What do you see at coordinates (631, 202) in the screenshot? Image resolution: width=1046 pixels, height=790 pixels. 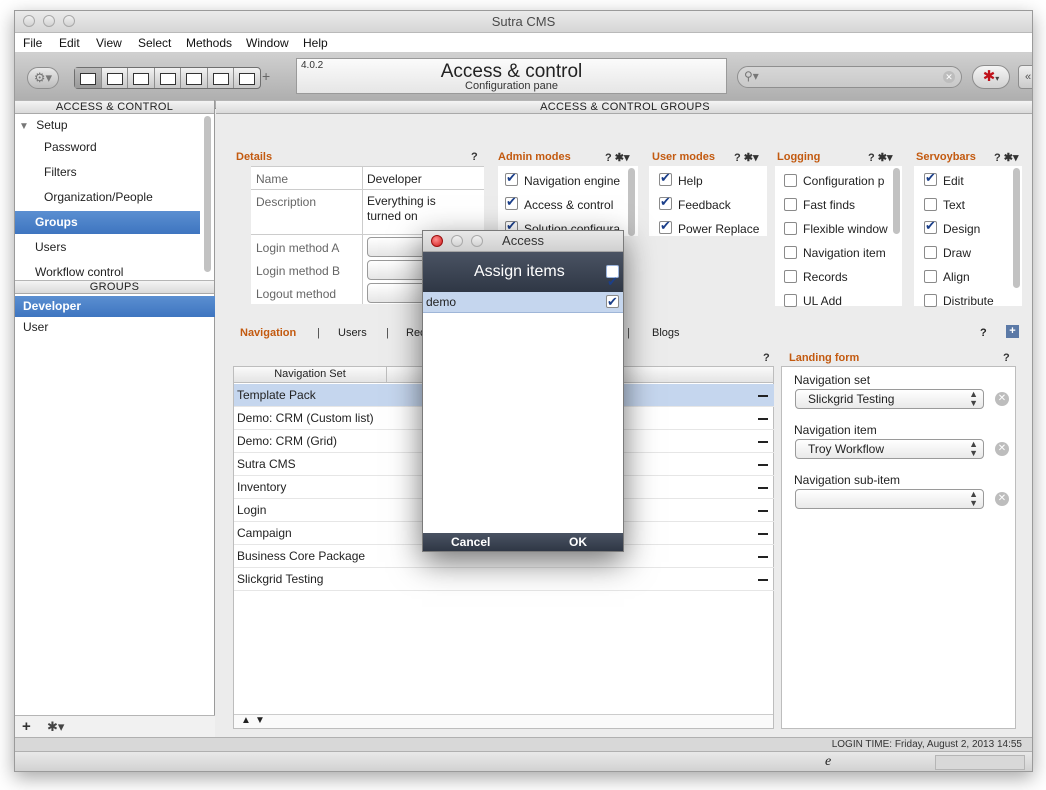 I see `admin-modes-scrollbar` at bounding box center [631, 202].